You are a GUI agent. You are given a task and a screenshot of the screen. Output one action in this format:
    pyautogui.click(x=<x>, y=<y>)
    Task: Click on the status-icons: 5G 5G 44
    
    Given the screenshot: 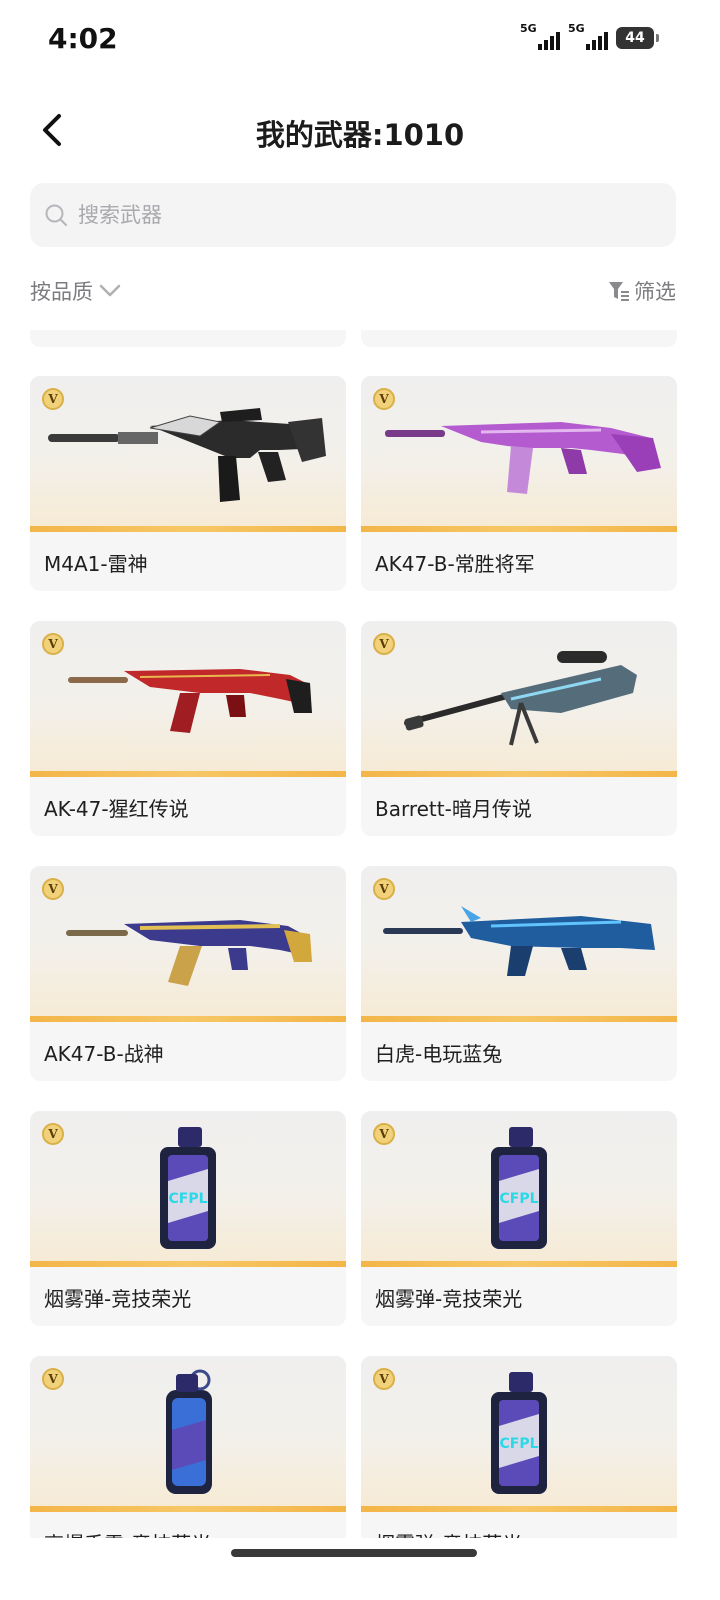 What is the action you would take?
    pyautogui.click(x=589, y=37)
    